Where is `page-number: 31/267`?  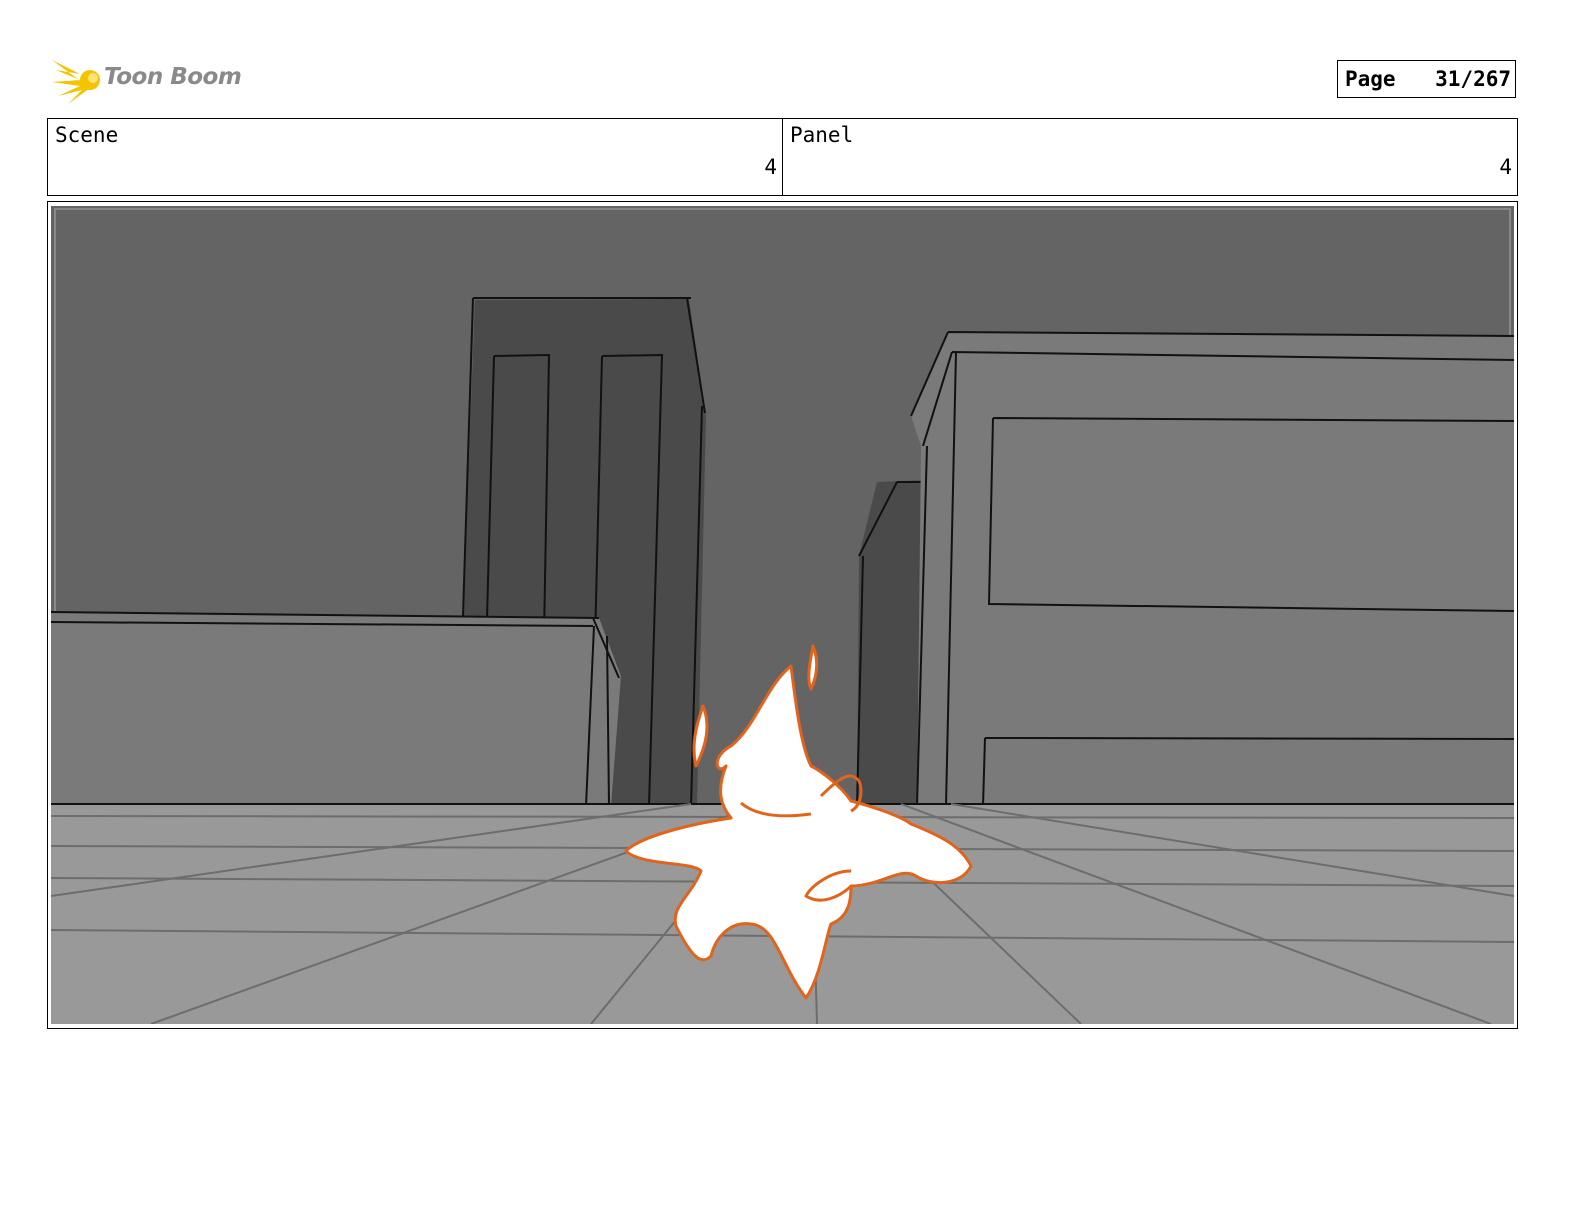 page-number: 31/267 is located at coordinates (1473, 79).